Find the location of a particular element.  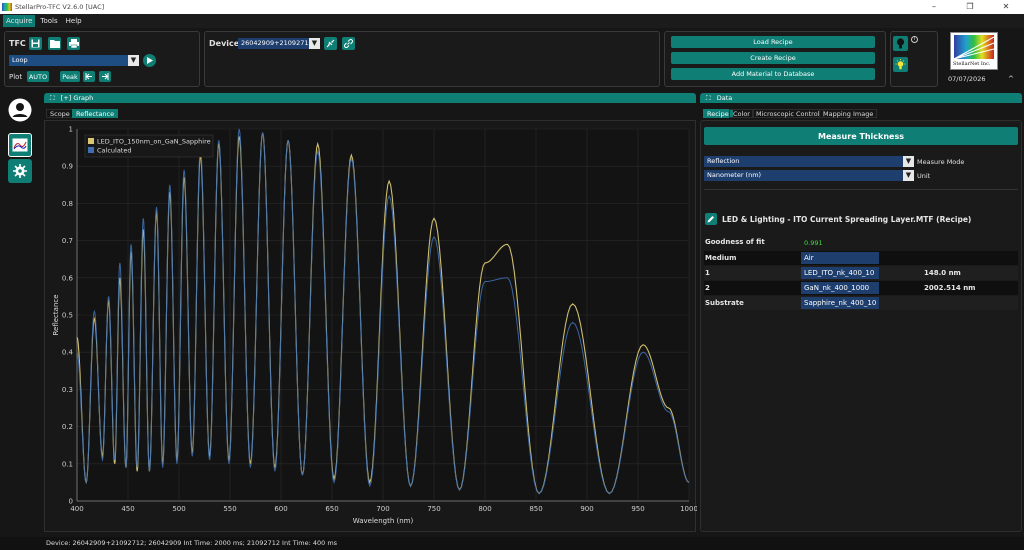

gof-value: 0.991 is located at coordinates (813, 243).